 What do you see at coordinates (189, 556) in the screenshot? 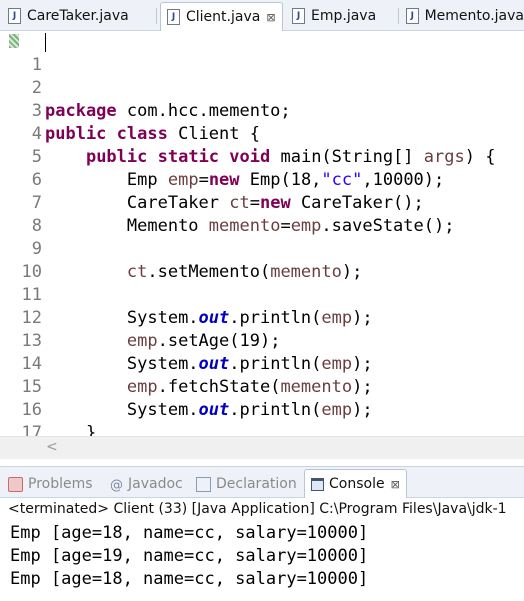
I see `console-output-line: Emp [age=19, name=cc, salary=10000]` at bounding box center [189, 556].